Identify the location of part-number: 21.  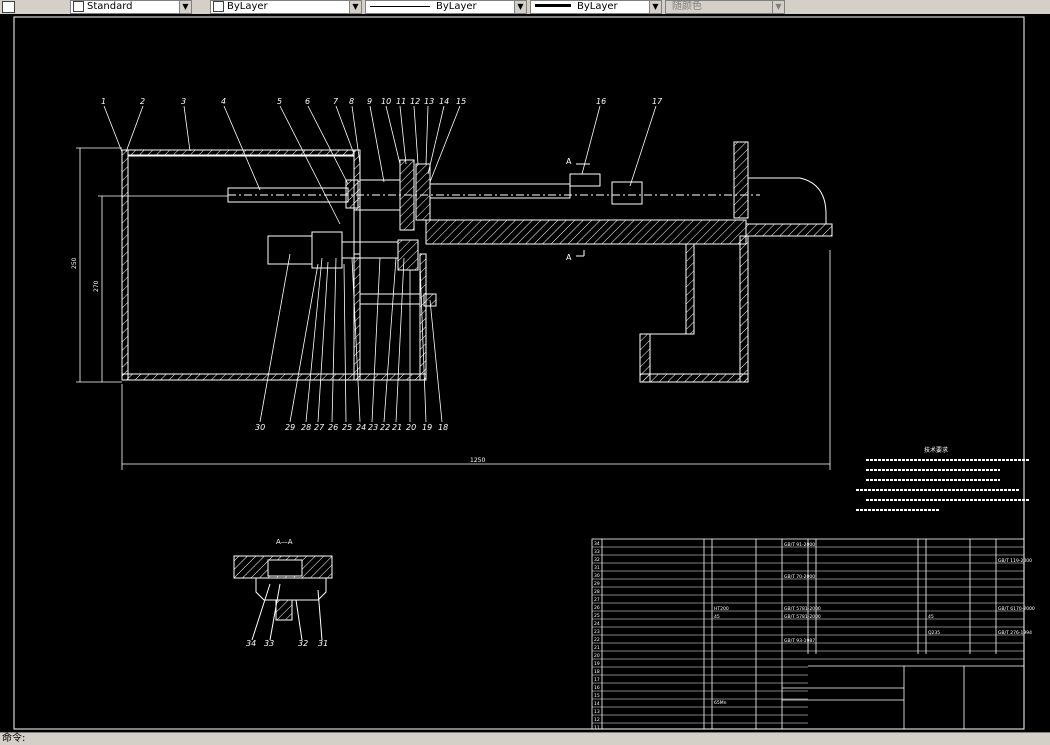
(397, 427).